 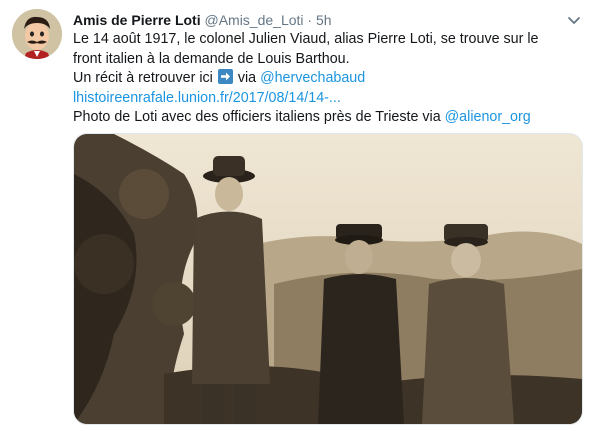 What do you see at coordinates (324, 20) in the screenshot?
I see `tweet-timestamp: 5h` at bounding box center [324, 20].